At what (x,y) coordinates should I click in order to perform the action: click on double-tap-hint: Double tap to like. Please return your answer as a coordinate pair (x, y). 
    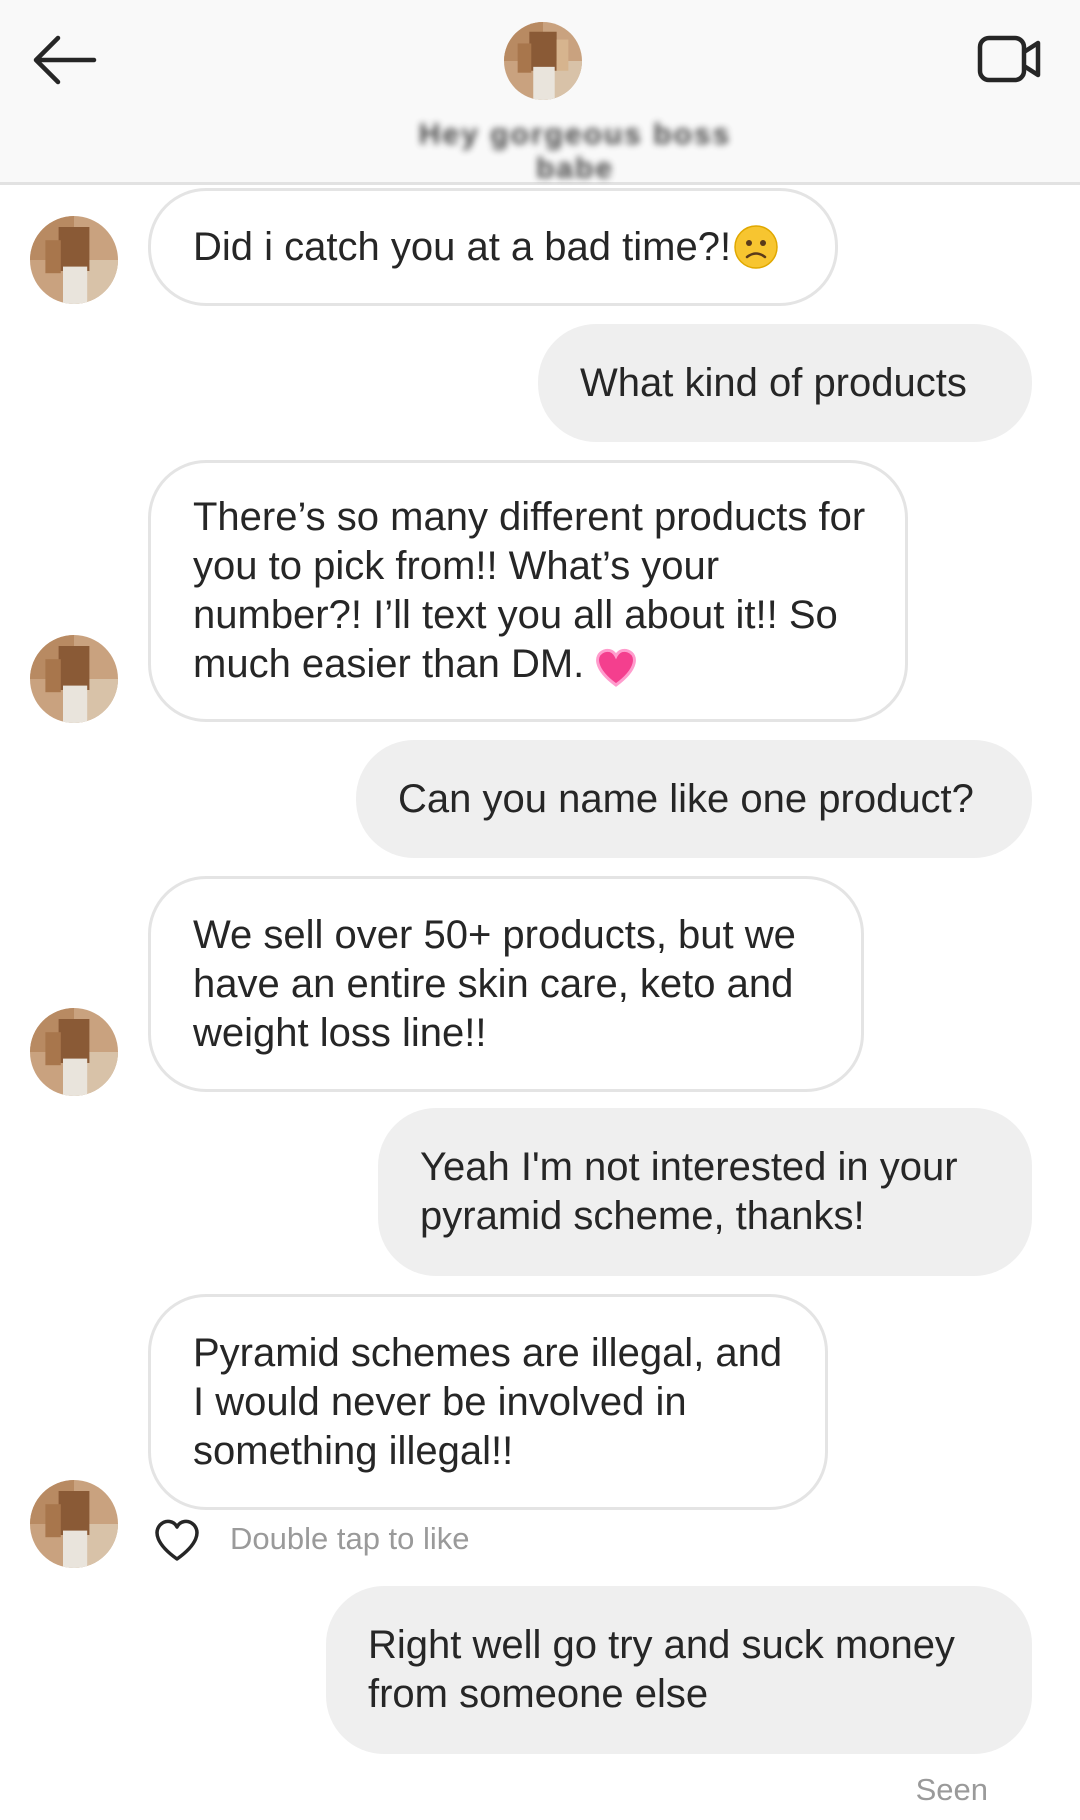
    Looking at the image, I should click on (350, 1538).